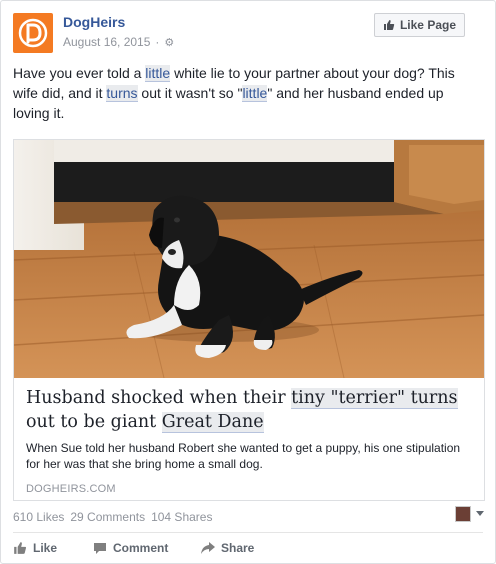 This screenshot has width=496, height=564. What do you see at coordinates (427, 25) in the screenshot?
I see `like-page-label: Like Page` at bounding box center [427, 25].